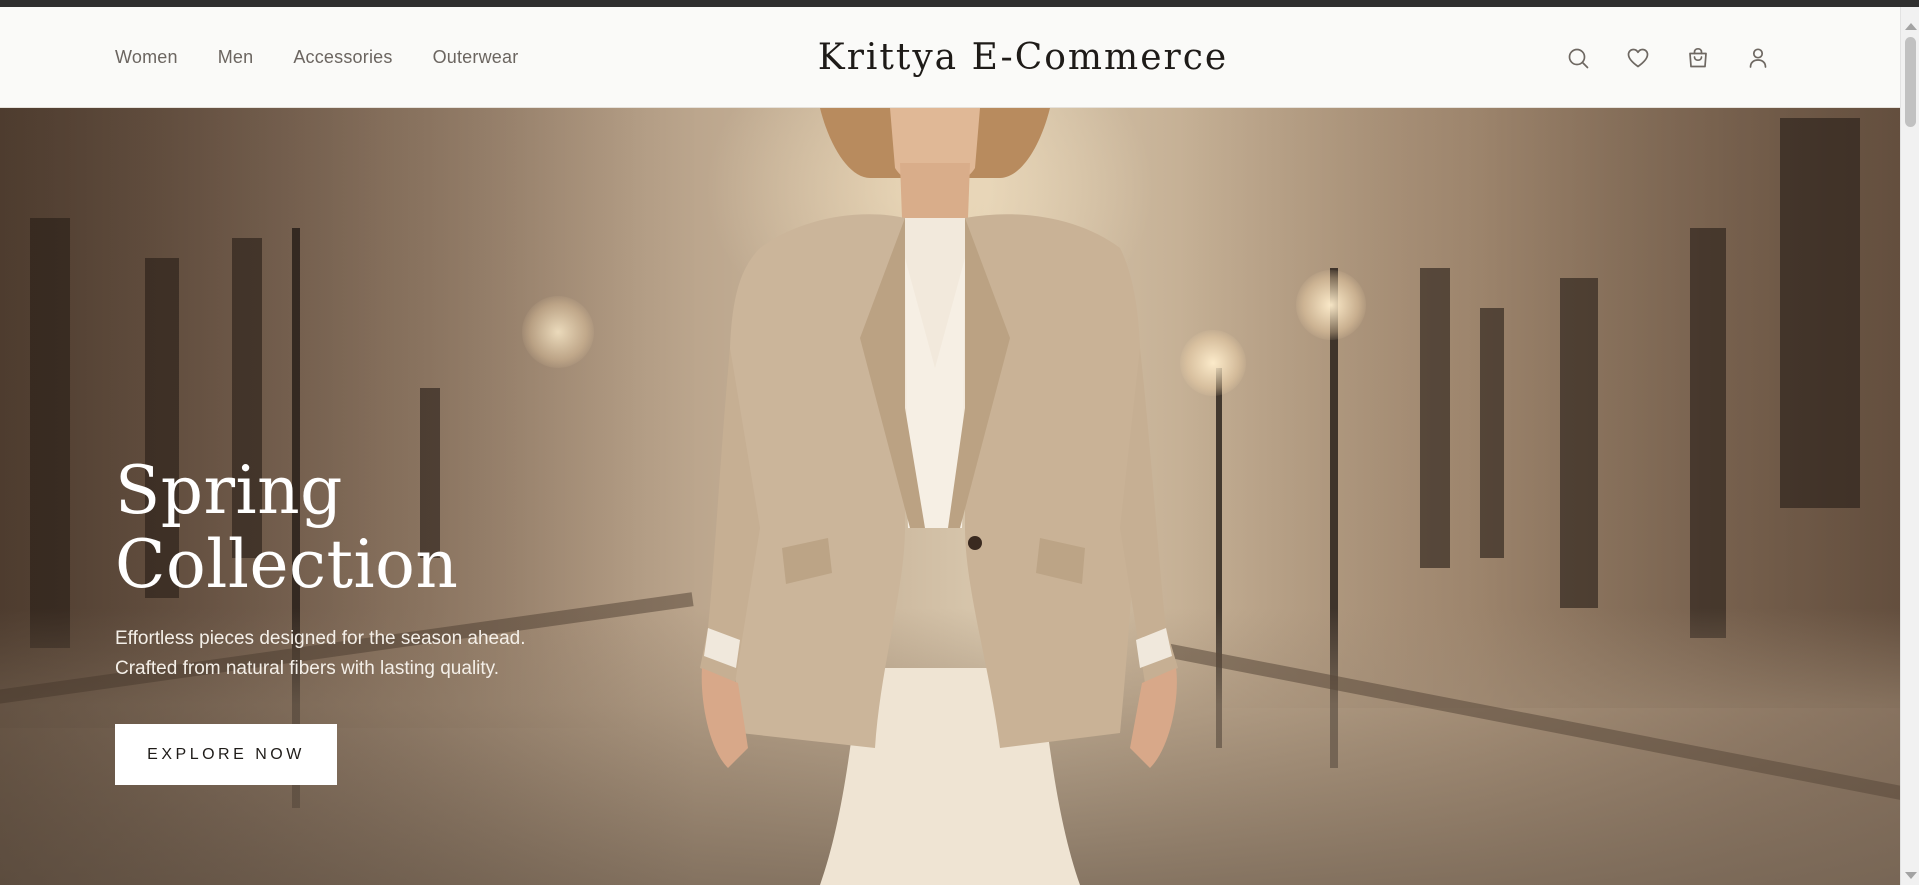 The height and width of the screenshot is (885, 1919). Describe the element at coordinates (287, 564) in the screenshot. I see `hero-title-line-2: Collection` at that location.